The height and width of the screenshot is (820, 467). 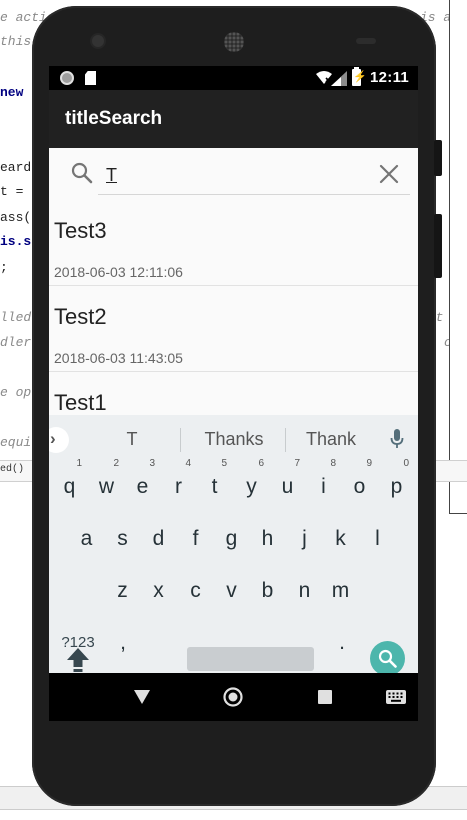 What do you see at coordinates (59, 440) in the screenshot?
I see `expand-suggestions-button: ›` at bounding box center [59, 440].